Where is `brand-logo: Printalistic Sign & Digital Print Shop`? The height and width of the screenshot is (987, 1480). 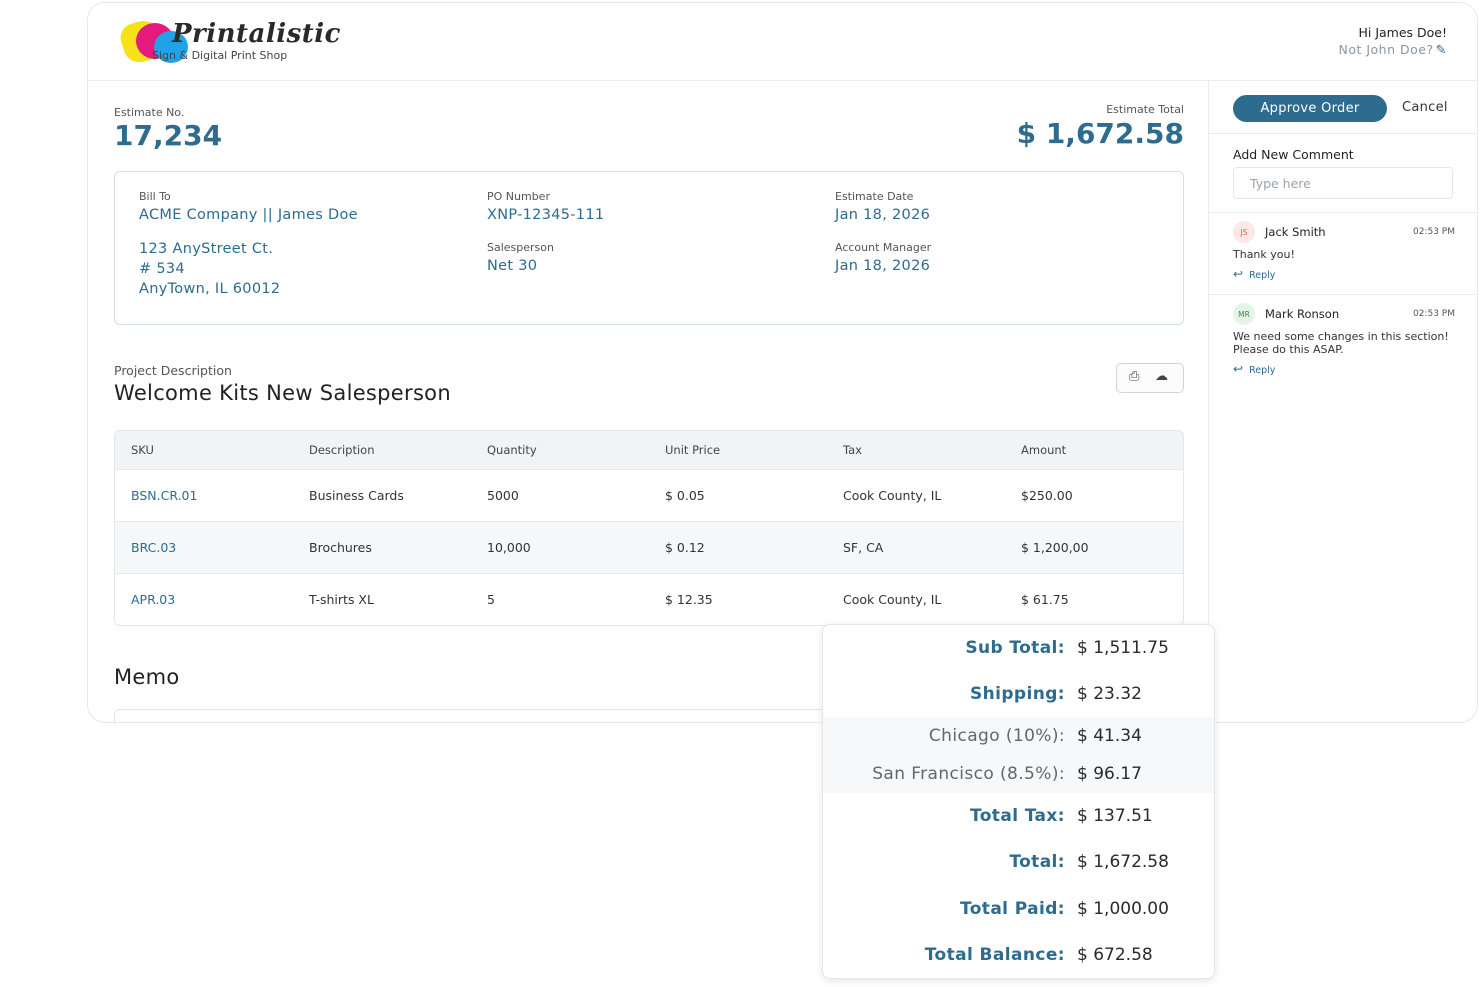
brand-logo: Printalistic Sign & Digital Print Shop is located at coordinates (228, 41).